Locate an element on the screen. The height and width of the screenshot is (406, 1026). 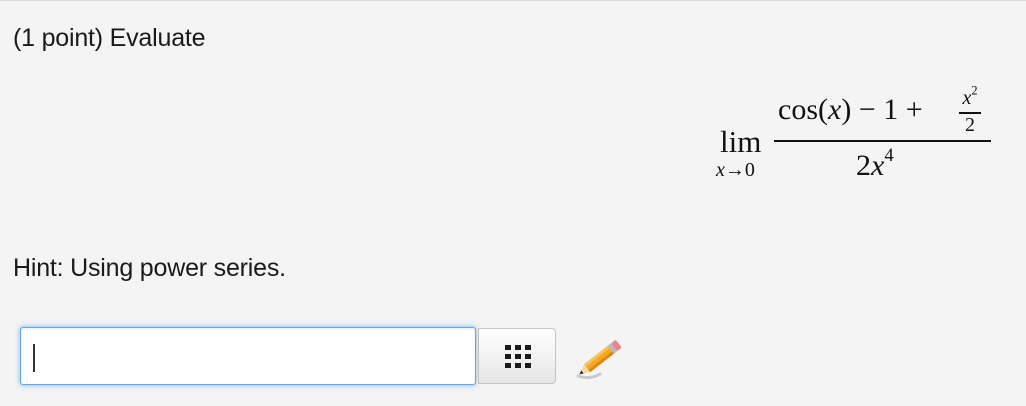
fraction-denominator: 2x4 is located at coordinates (875, 164).